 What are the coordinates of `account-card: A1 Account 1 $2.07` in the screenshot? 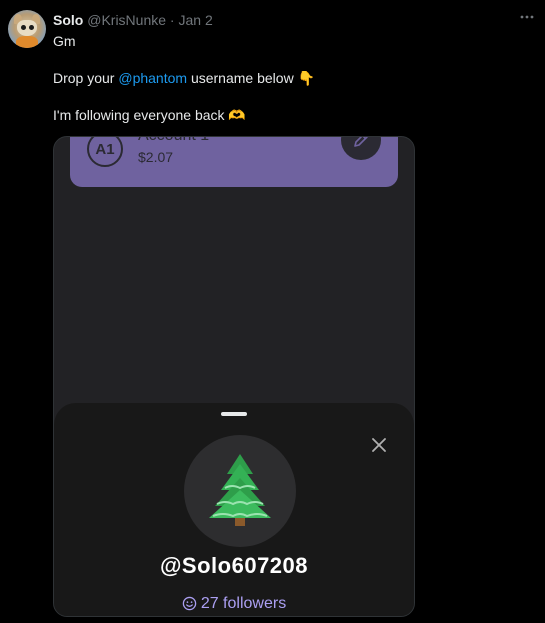 It's located at (234, 162).